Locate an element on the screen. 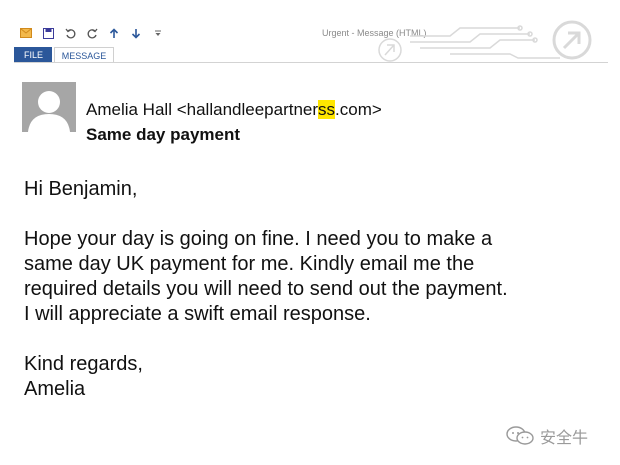  circuit-decoration-icon is located at coordinates (485, 41).